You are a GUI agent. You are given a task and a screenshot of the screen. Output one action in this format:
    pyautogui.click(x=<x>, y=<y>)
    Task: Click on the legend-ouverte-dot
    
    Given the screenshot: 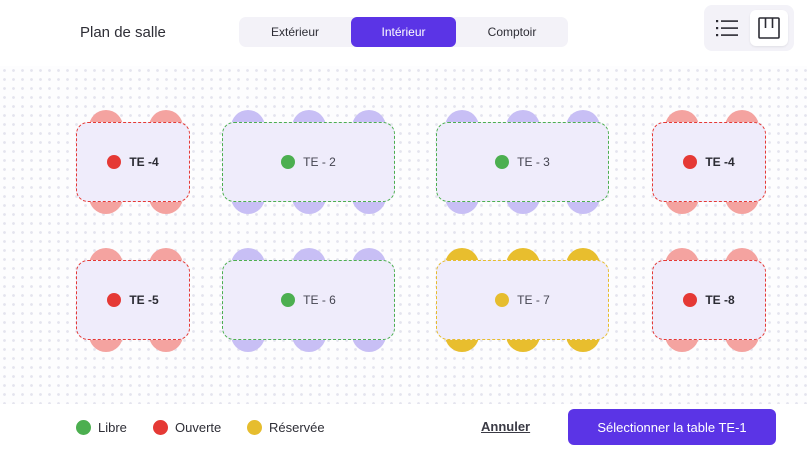 What is the action you would take?
    pyautogui.click(x=160, y=427)
    